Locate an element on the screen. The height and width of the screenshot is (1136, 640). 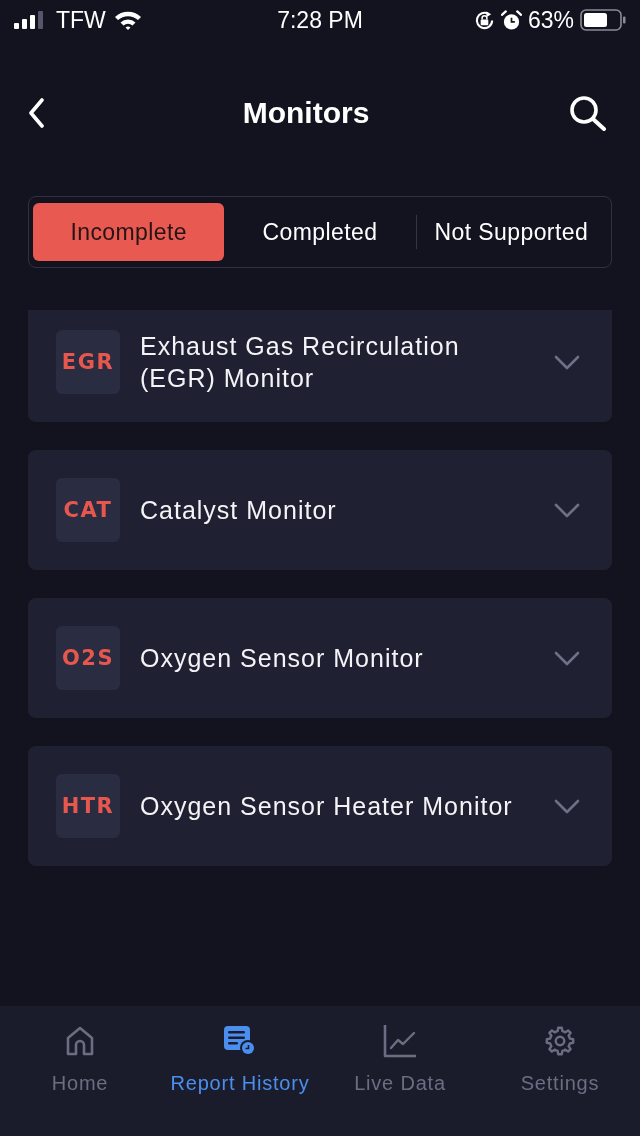
alarm-clock-icon is located at coordinates (511, 20).